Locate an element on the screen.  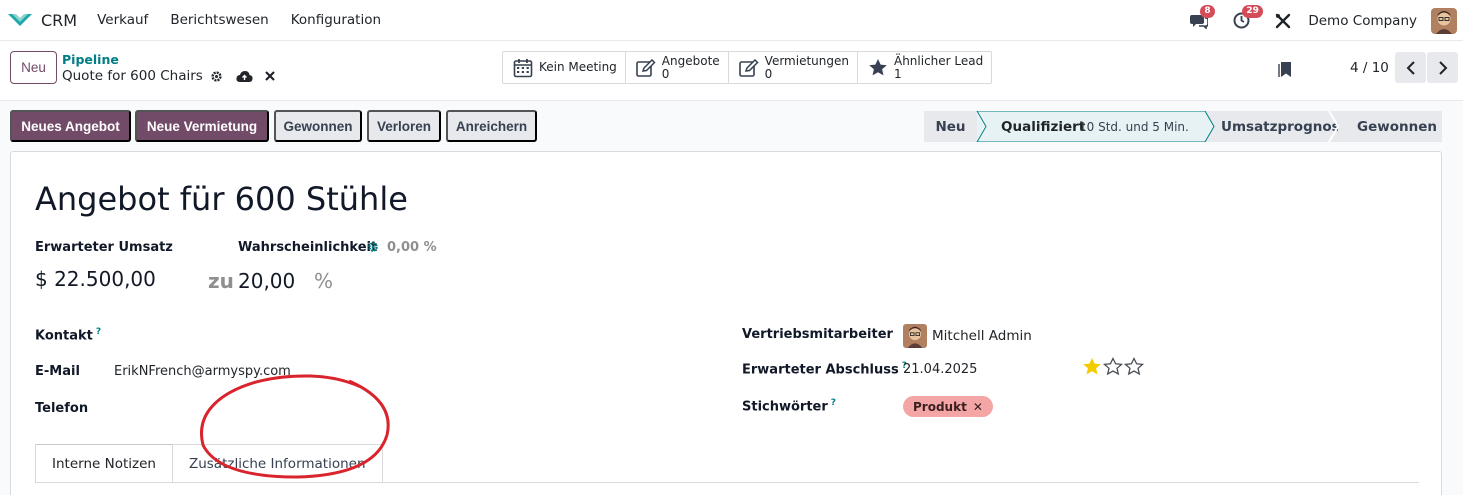
new-rental-button: Neue Vermietung is located at coordinates (202, 126).